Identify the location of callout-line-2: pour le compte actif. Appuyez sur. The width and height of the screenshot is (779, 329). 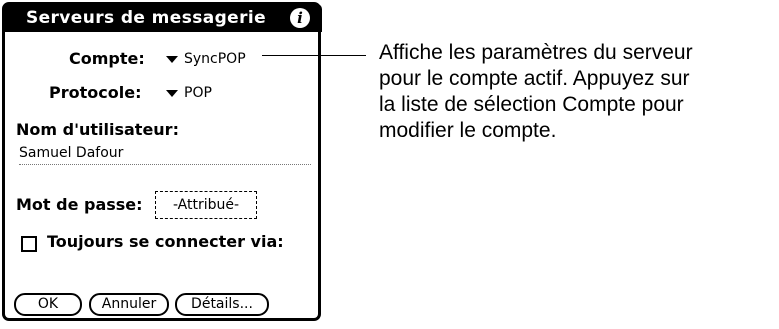
(534, 78).